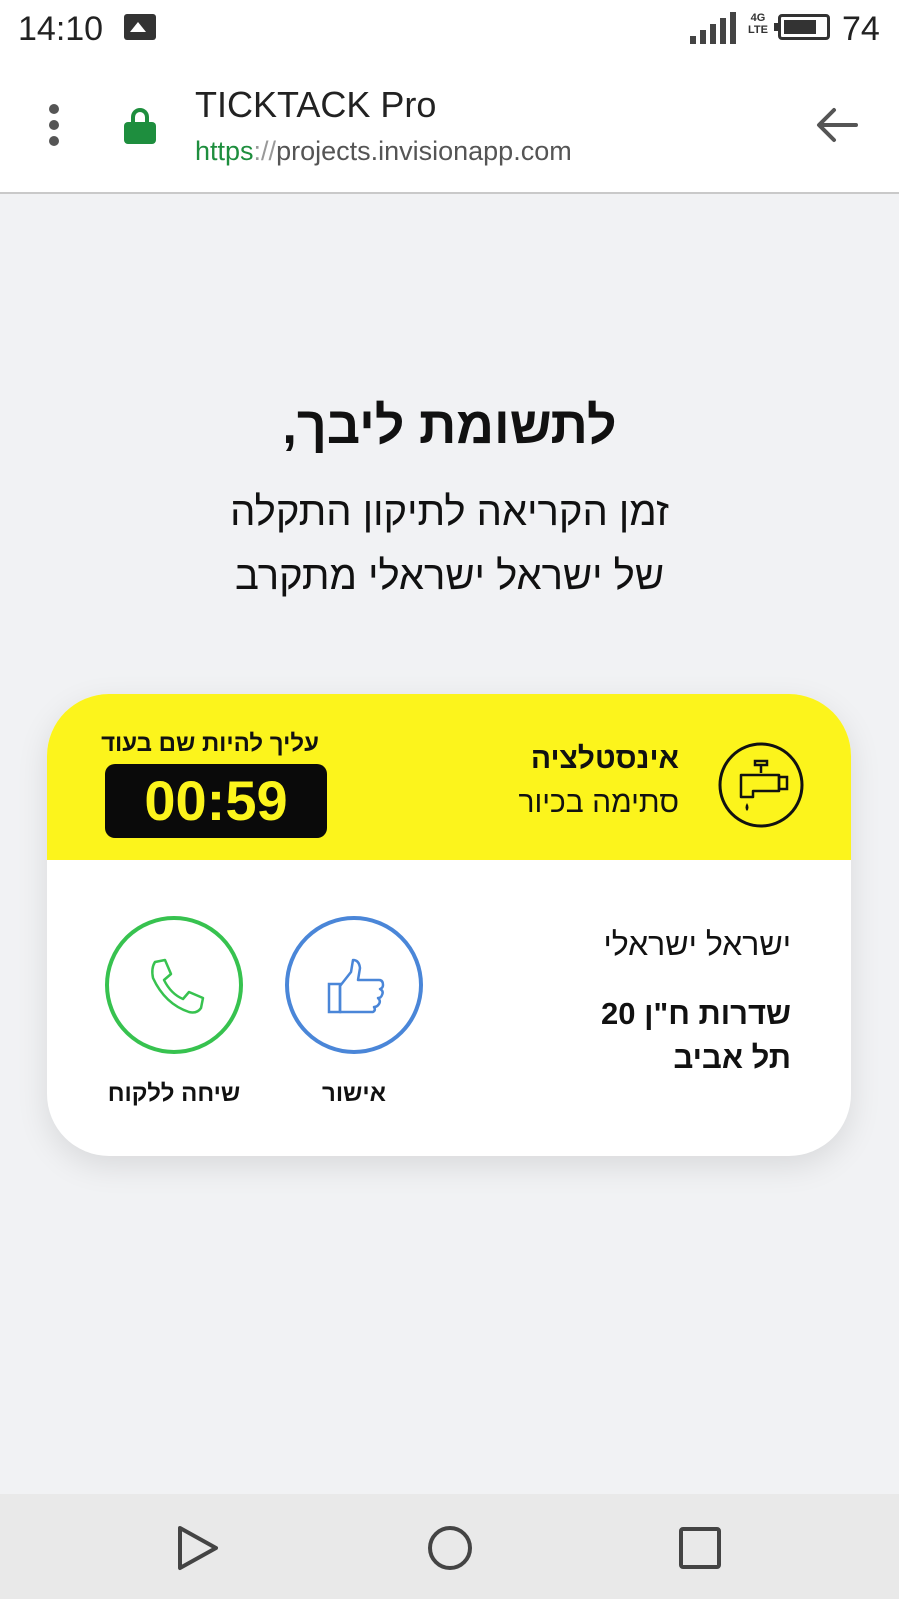 Image resolution: width=899 pixels, height=1599 pixels. What do you see at coordinates (178, 986) in the screenshot?
I see `phone-icon` at bounding box center [178, 986].